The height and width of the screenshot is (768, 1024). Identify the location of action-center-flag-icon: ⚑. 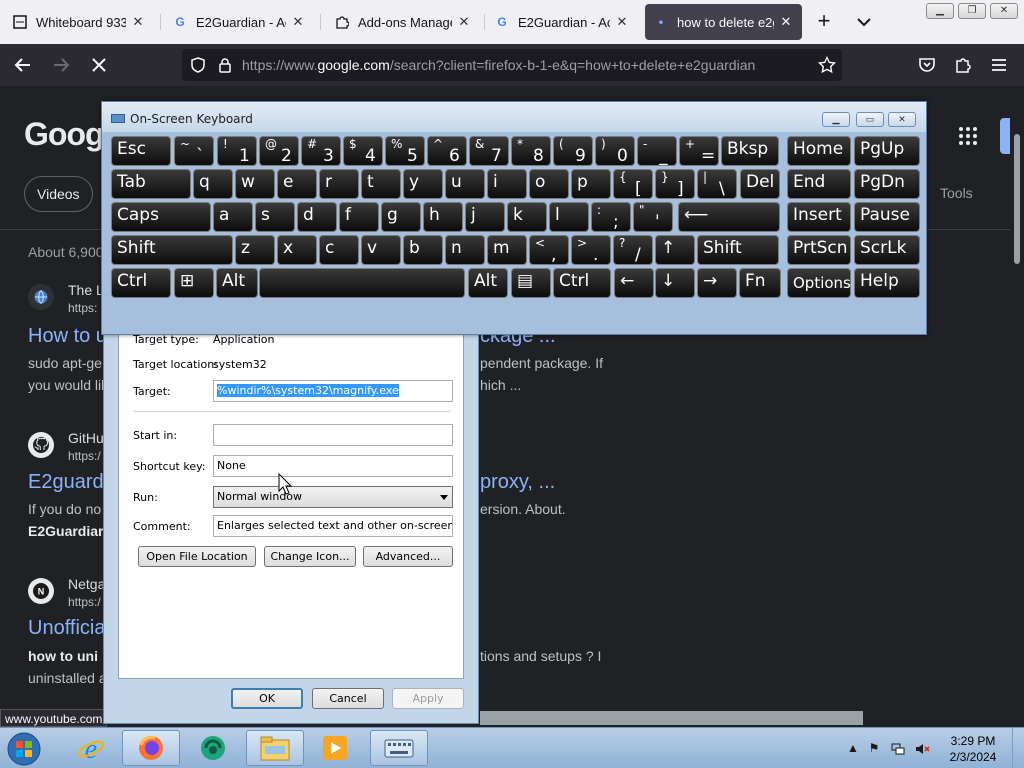
(874, 749).